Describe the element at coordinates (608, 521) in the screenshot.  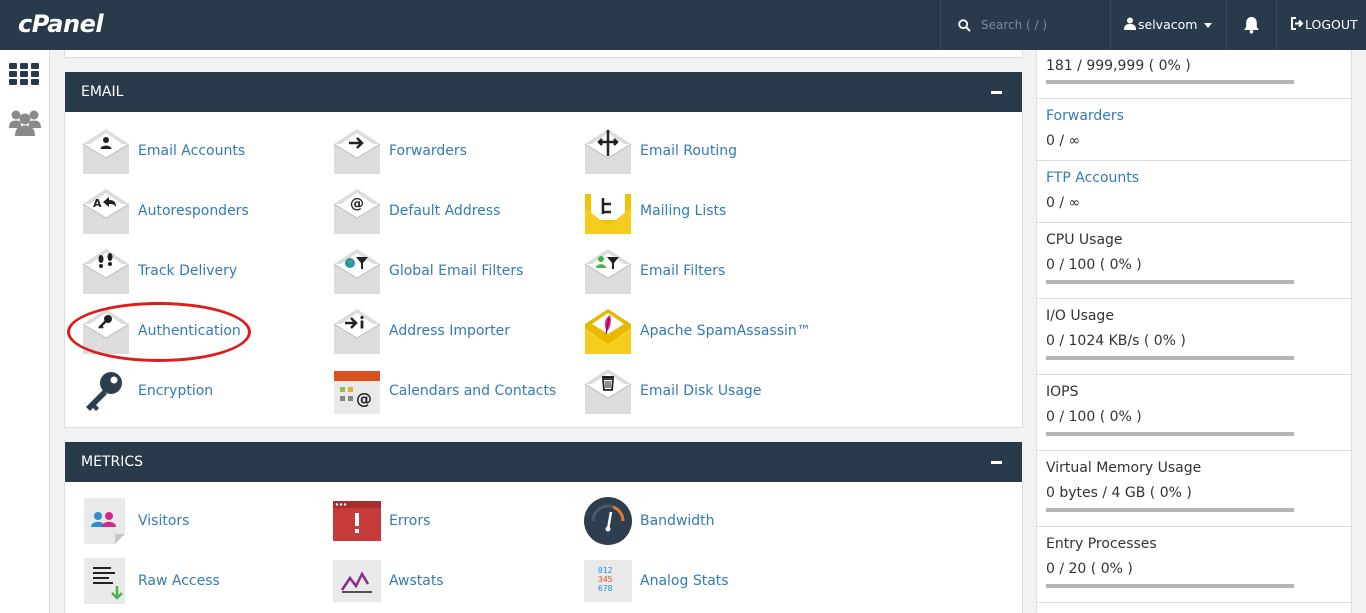
I see `gauge-icon` at that location.